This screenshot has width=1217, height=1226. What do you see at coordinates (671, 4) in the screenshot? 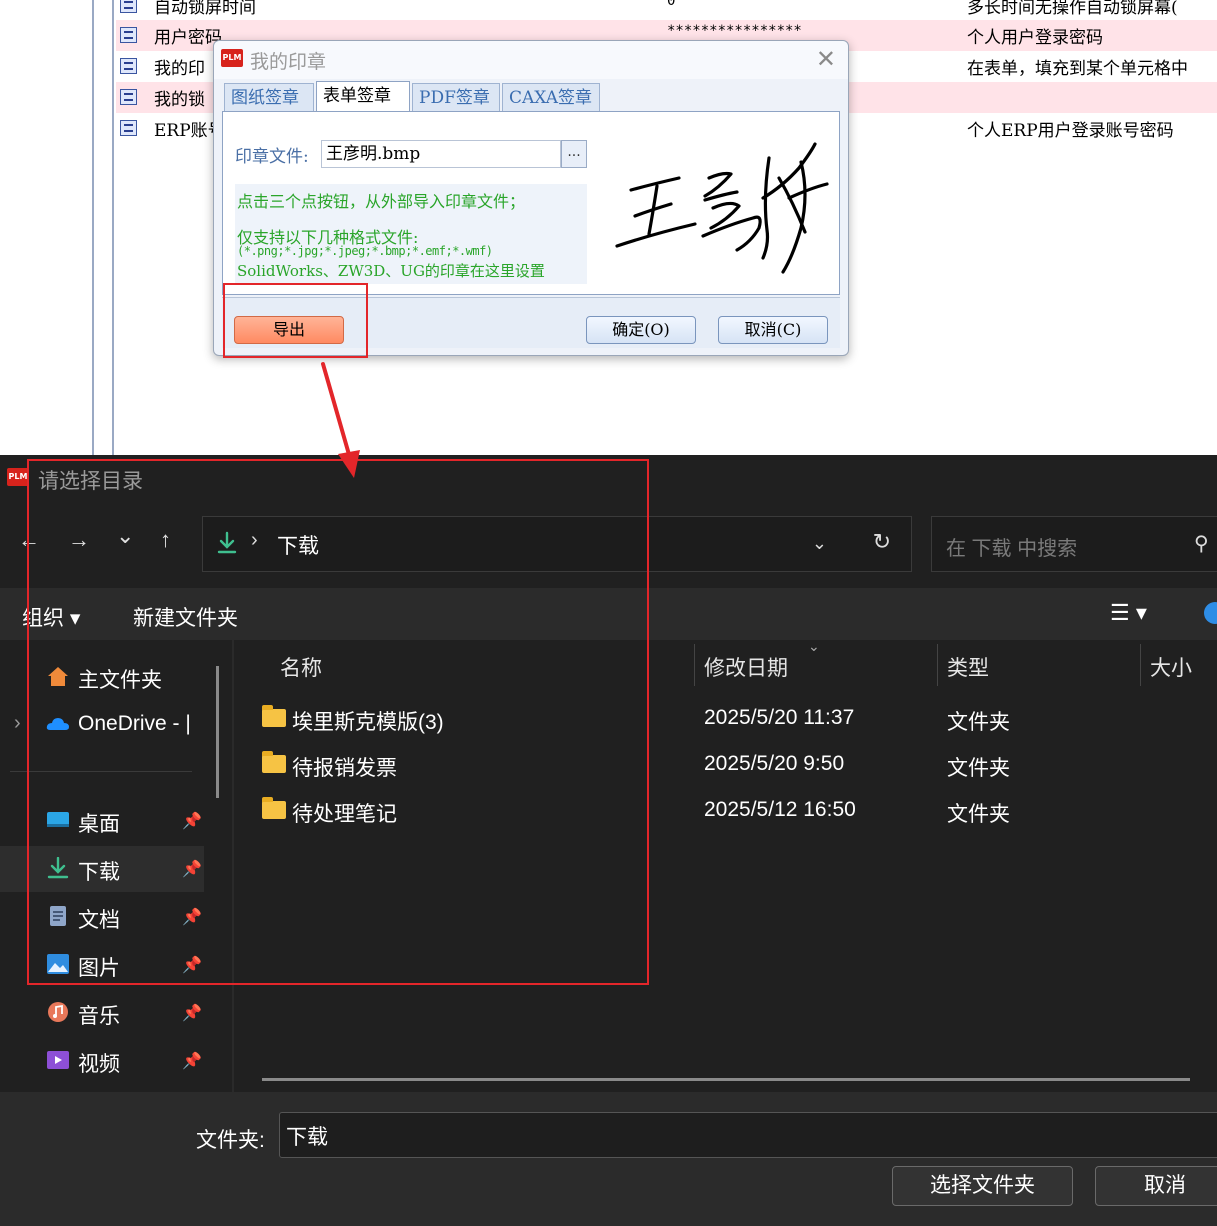
I see `row-value: 0` at bounding box center [671, 4].